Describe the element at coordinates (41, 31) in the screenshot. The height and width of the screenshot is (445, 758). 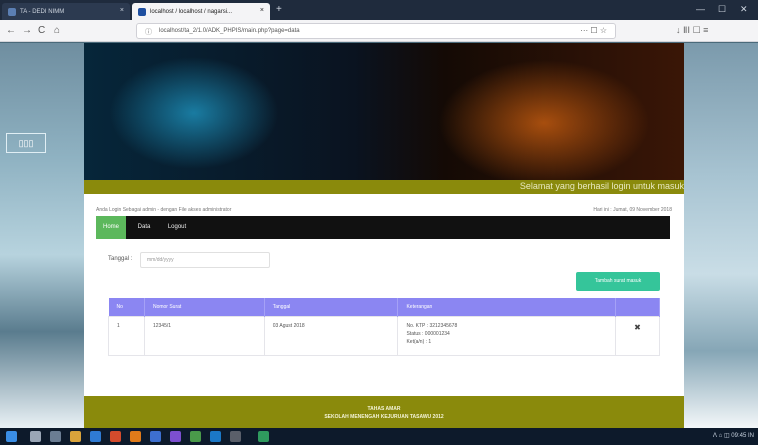
I see `reload-icon: C` at that location.